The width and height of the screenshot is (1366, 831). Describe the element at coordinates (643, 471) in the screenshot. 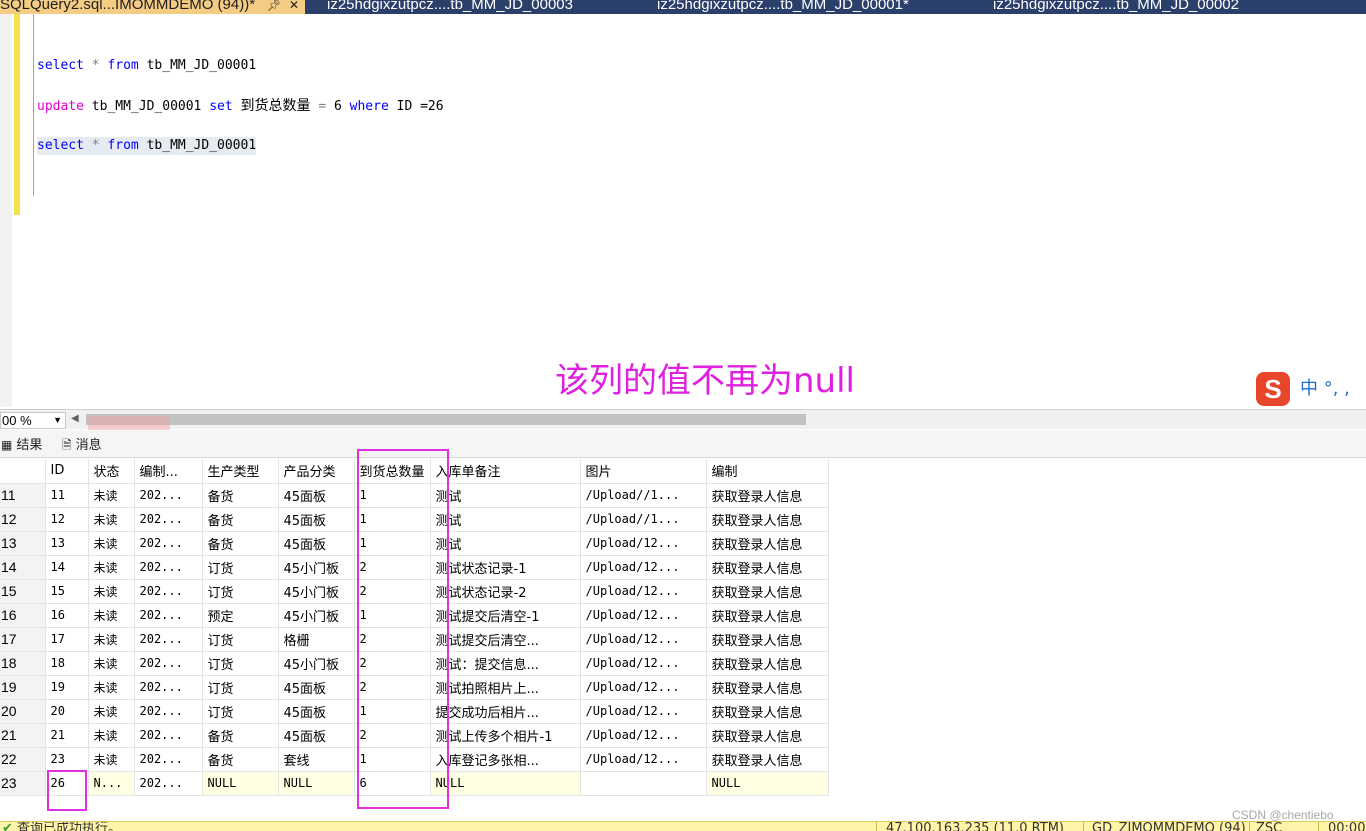

I see `column-header: 图片` at that location.